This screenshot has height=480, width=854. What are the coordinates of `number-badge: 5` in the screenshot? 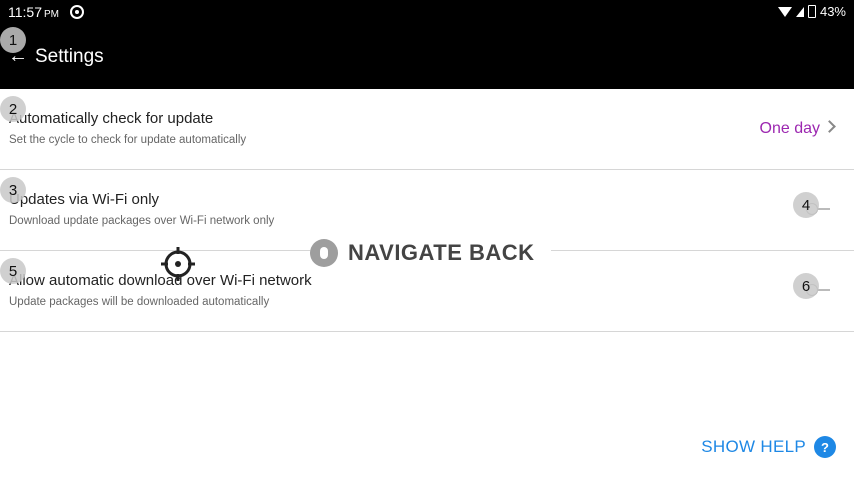 It's located at (13, 271).